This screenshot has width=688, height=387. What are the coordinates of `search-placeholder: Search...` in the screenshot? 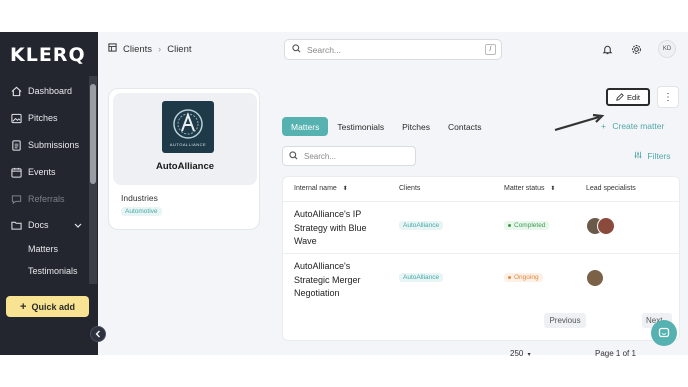 It's located at (324, 49).